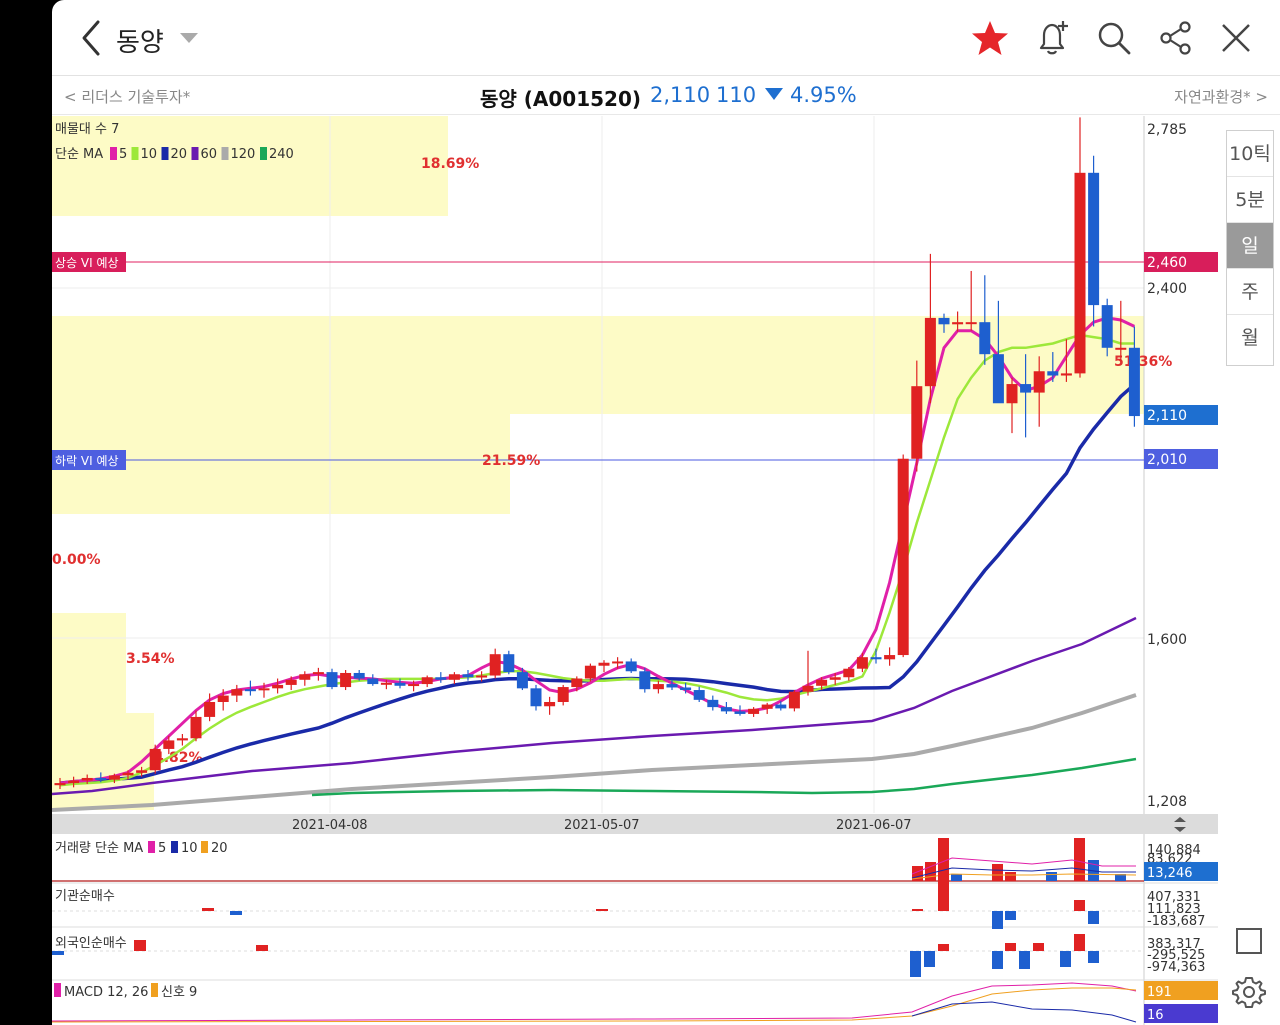  I want to click on date-axis: 2021-04-08 2021-05-07 2021-06-07, so click(635, 824).